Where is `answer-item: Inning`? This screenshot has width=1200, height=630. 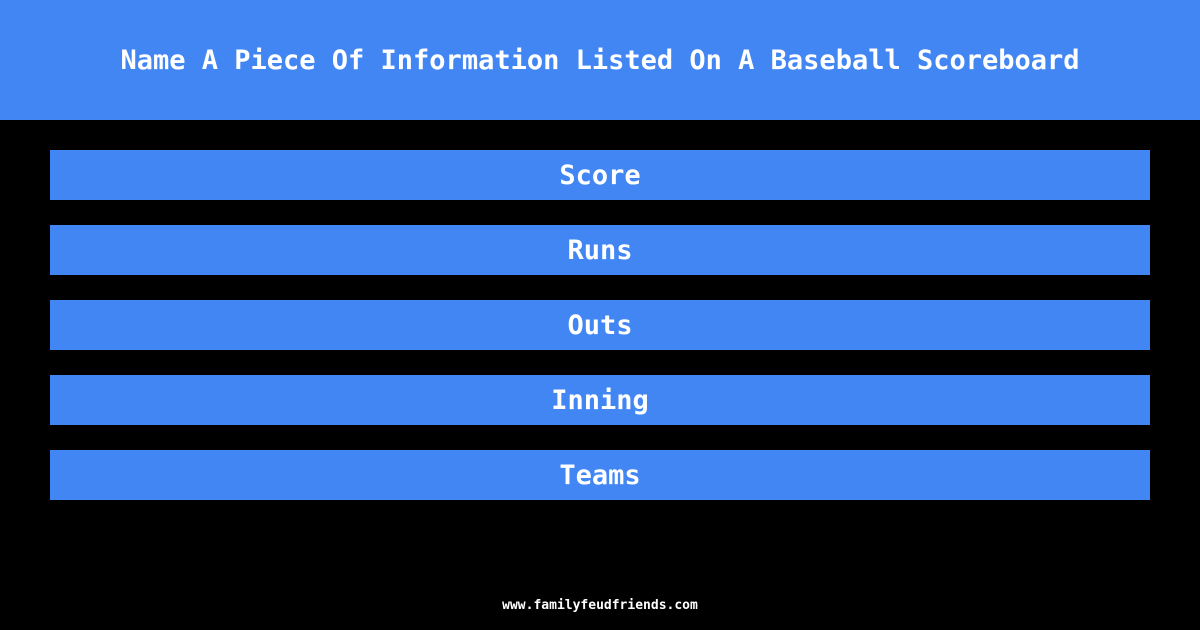
answer-item: Inning is located at coordinates (600, 400).